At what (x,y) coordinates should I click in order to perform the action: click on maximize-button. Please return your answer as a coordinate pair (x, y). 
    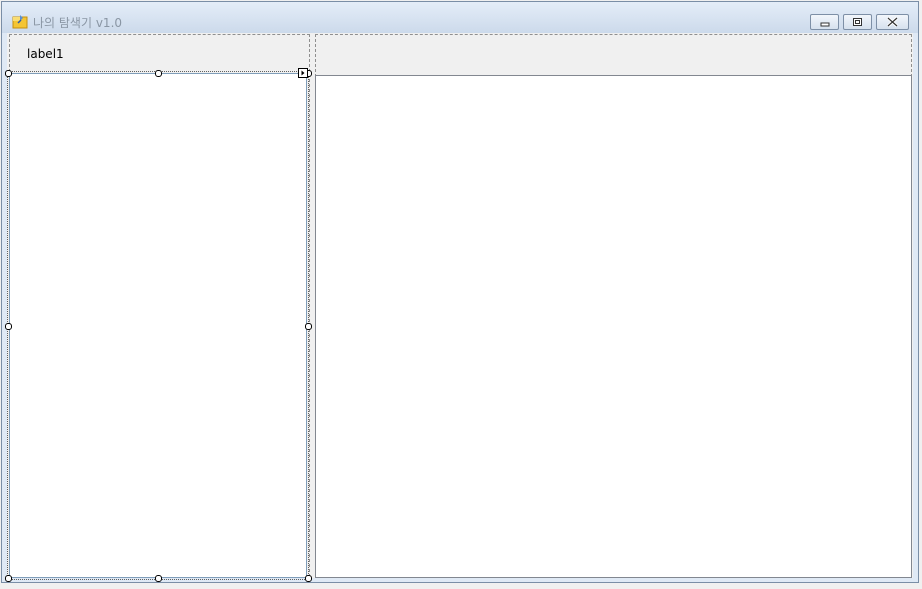
    Looking at the image, I should click on (857, 22).